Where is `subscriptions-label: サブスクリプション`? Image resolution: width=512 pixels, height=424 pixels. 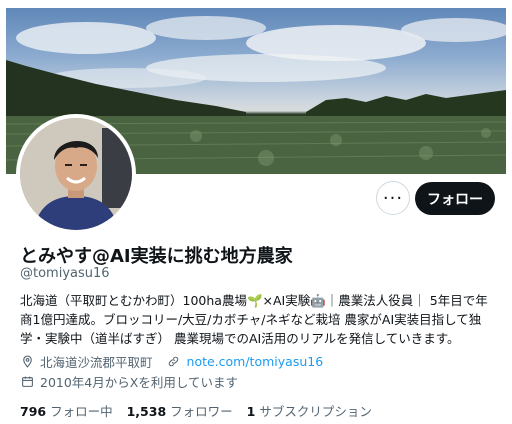
subscriptions-label: サブスクリプション is located at coordinates (315, 411).